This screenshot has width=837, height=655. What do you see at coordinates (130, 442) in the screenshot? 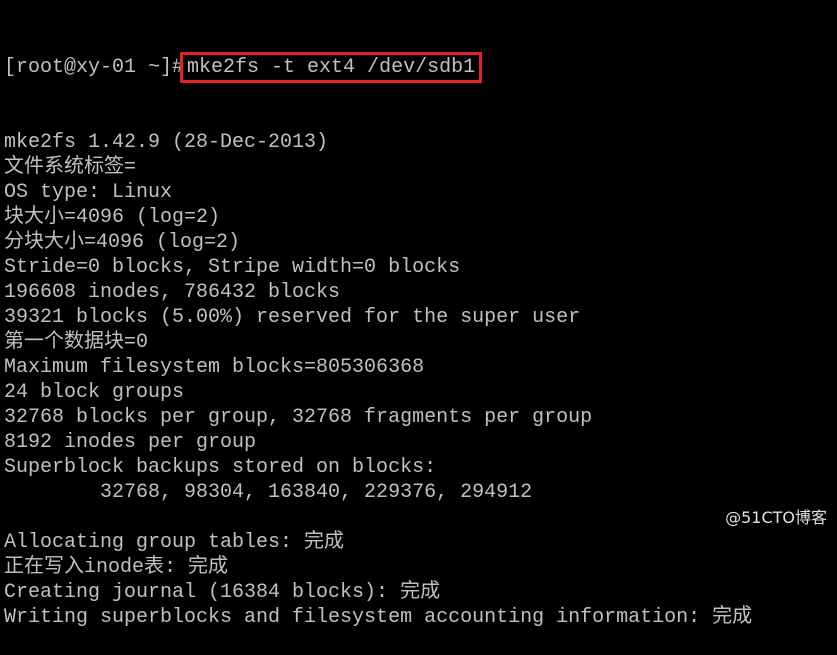
I see `output-line: 8192 inodes per group` at bounding box center [130, 442].